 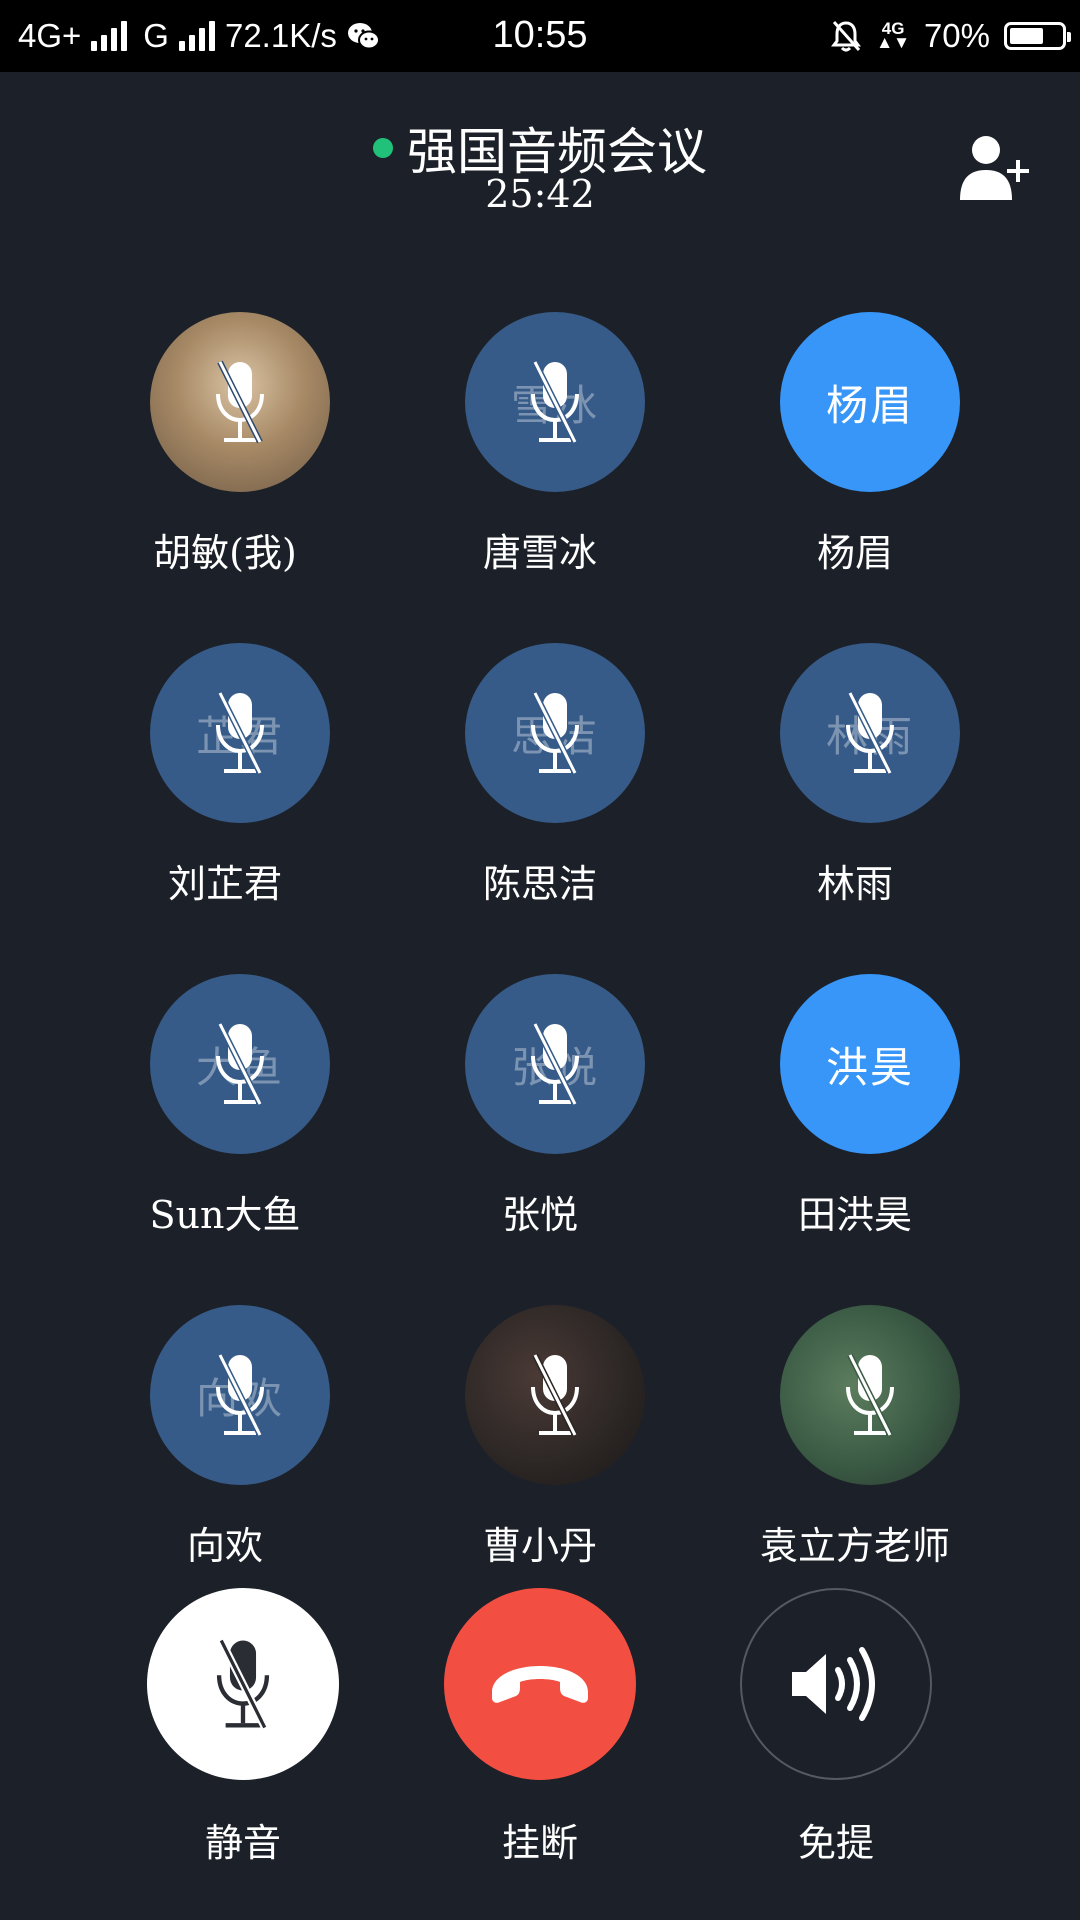 I want to click on status-bar: 4G+ G 72.1K/s 10:55 4G ▲▼ 70%, so click(x=540, y=36).